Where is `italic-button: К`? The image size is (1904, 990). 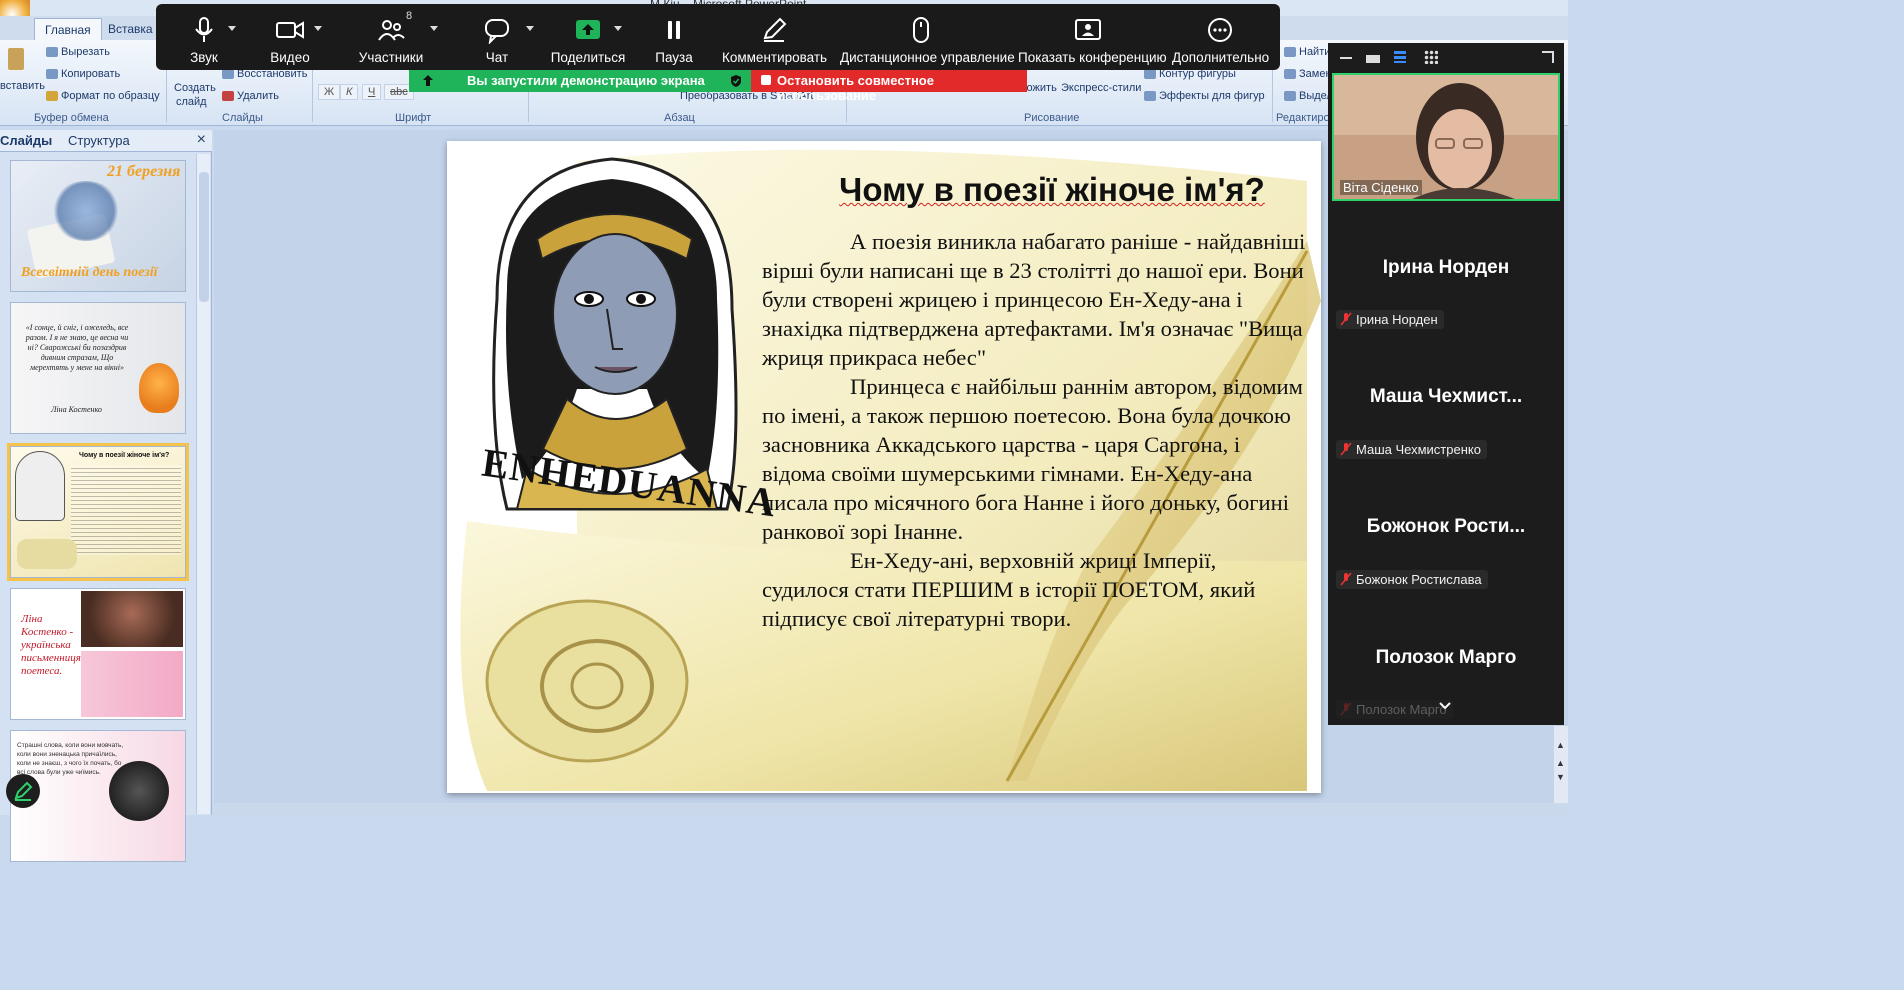 italic-button: К is located at coordinates (349, 92).